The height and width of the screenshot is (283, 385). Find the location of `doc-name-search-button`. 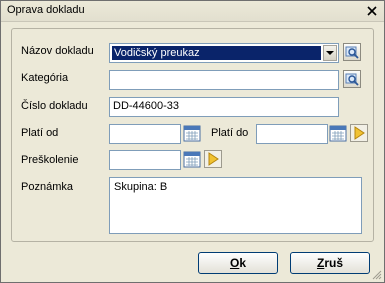

doc-name-search-button is located at coordinates (352, 52).